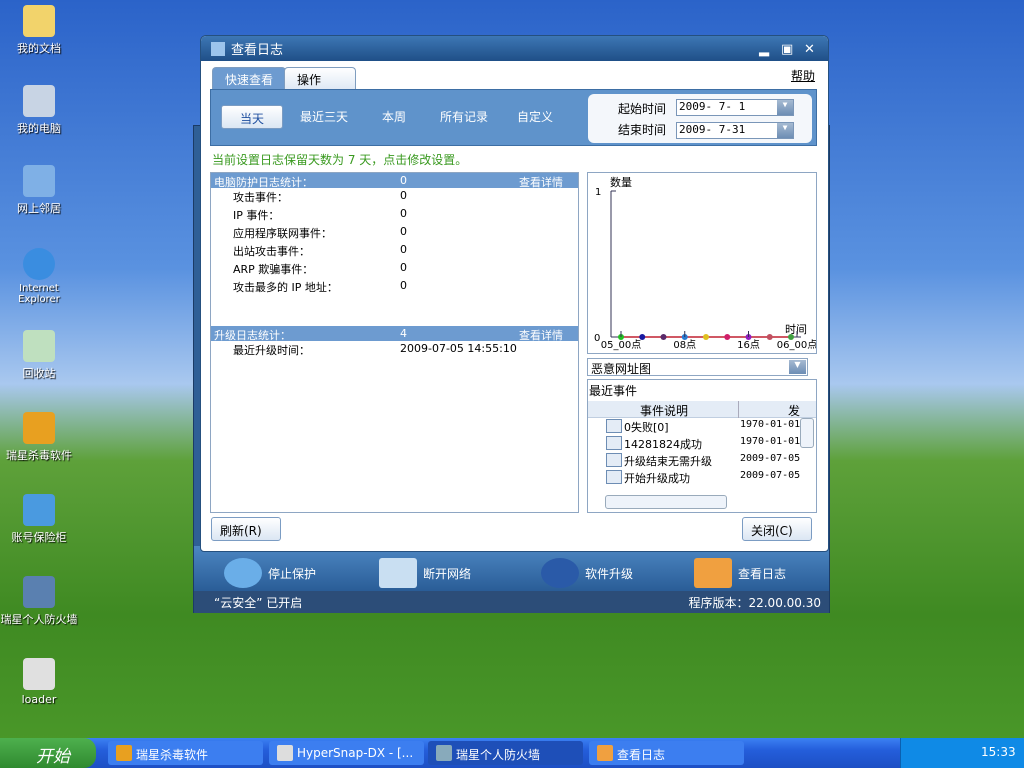 This screenshot has height=768, width=1024. What do you see at coordinates (748, 345) in the screenshot?
I see `x-tick-label: 16点` at bounding box center [748, 345].